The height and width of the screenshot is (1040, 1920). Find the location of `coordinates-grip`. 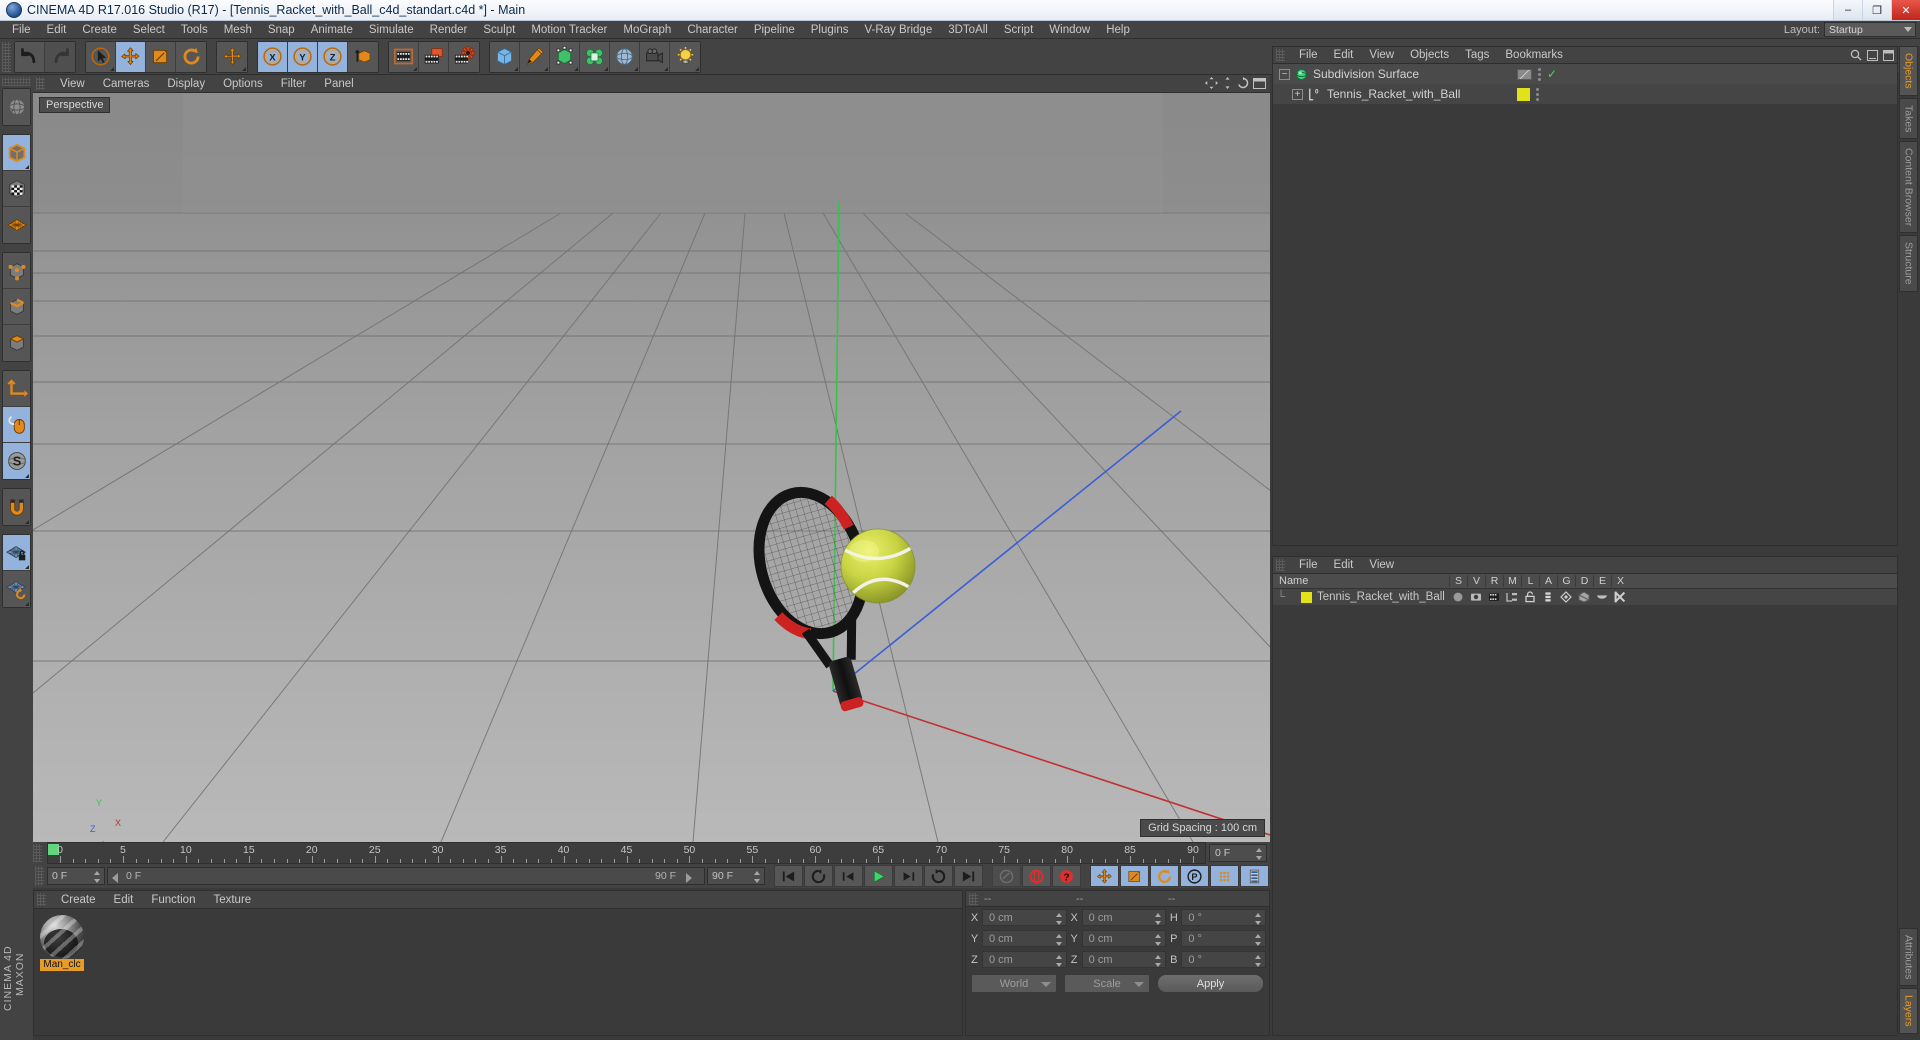

coordinates-grip is located at coordinates (973, 898).